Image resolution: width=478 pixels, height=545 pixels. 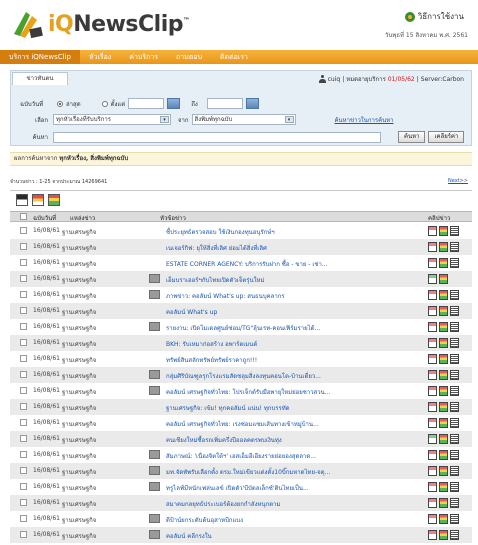 What do you see at coordinates (289, 280) in the screenshot?
I see `row-headline-link: เอ็มบราเออร์ฯกับไทยเปิดตัวเจ็ตรุ่นใหม่` at bounding box center [289, 280].